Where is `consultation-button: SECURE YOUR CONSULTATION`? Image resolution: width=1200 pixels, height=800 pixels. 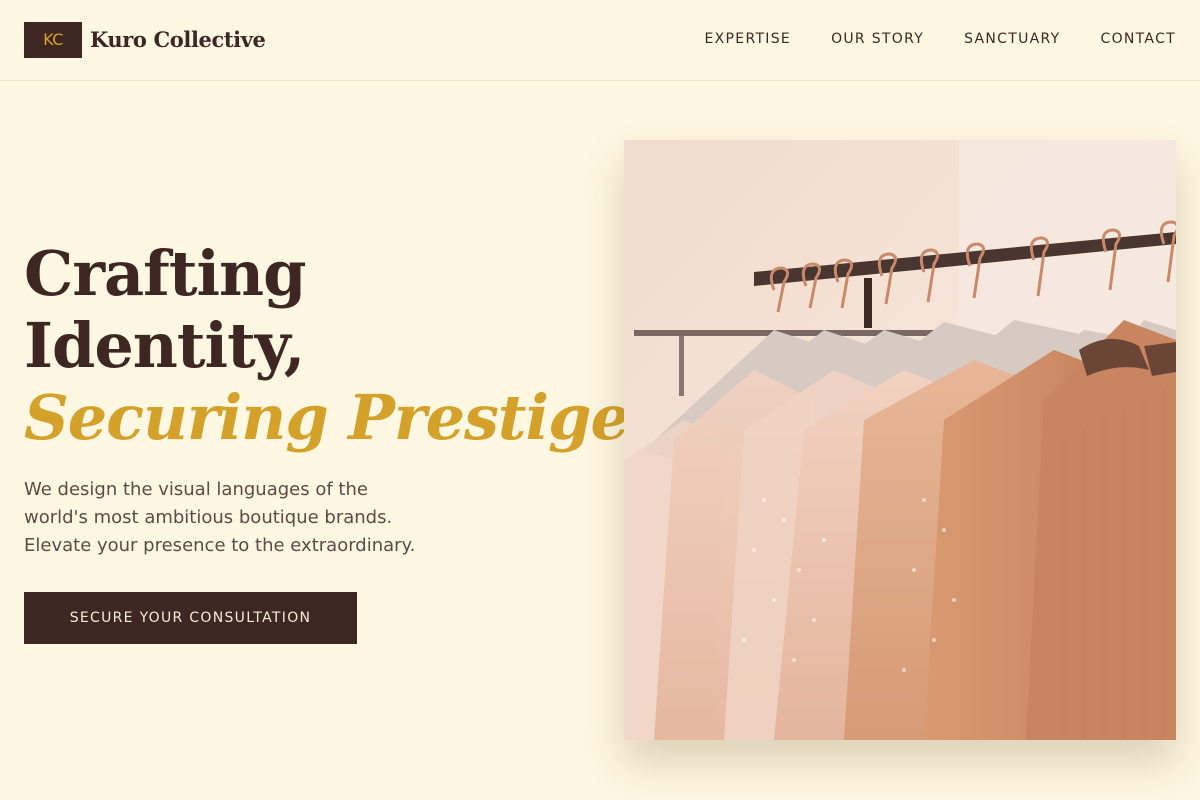 consultation-button: SECURE YOUR CONSULTATION is located at coordinates (190, 618).